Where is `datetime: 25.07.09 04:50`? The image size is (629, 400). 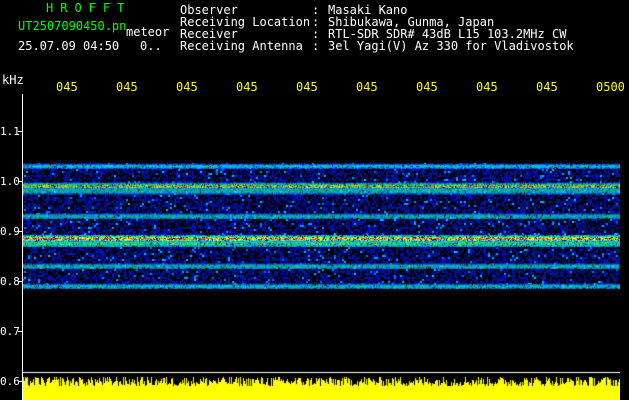
datetime: 25.07.09 04:50 is located at coordinates (69, 46).